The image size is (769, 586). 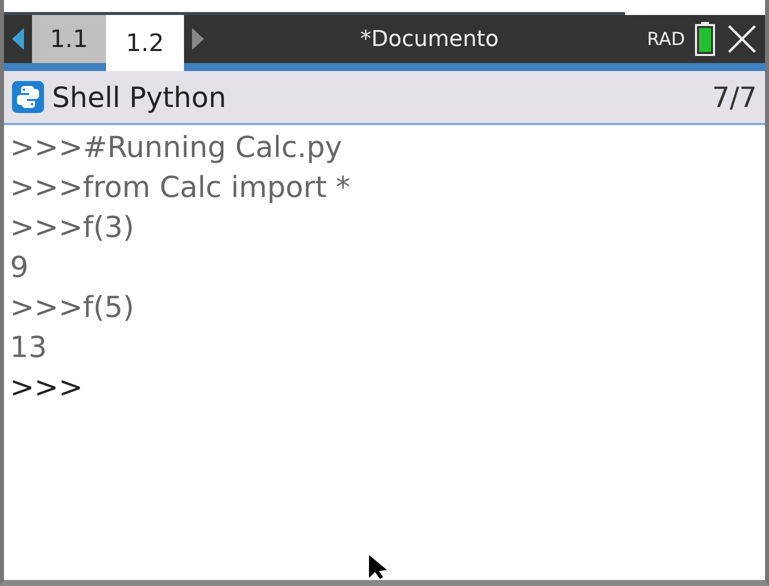 I want to click on page-tab: 1.1, so click(x=69, y=39).